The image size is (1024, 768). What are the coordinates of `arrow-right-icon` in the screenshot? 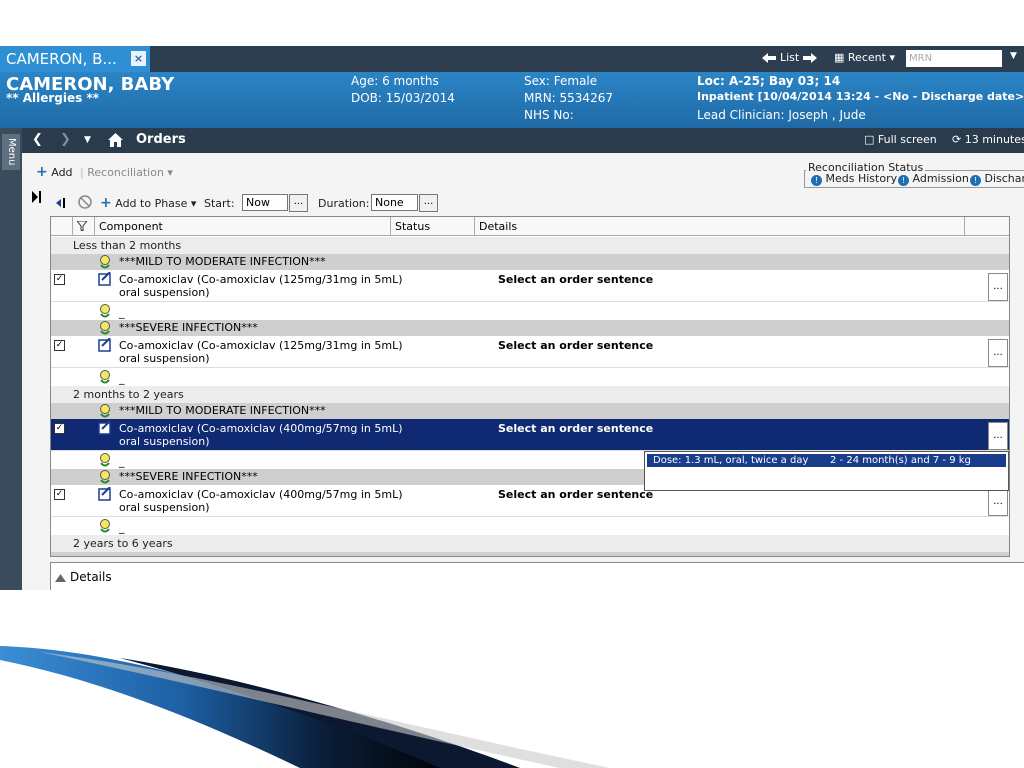 It's located at (810, 57).